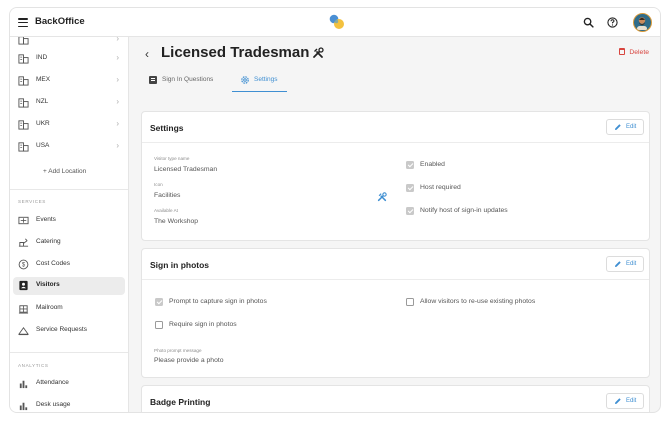 This screenshot has height=425, width=670. What do you see at coordinates (159, 302) in the screenshot?
I see `prompt-photos-checkbox` at bounding box center [159, 302].